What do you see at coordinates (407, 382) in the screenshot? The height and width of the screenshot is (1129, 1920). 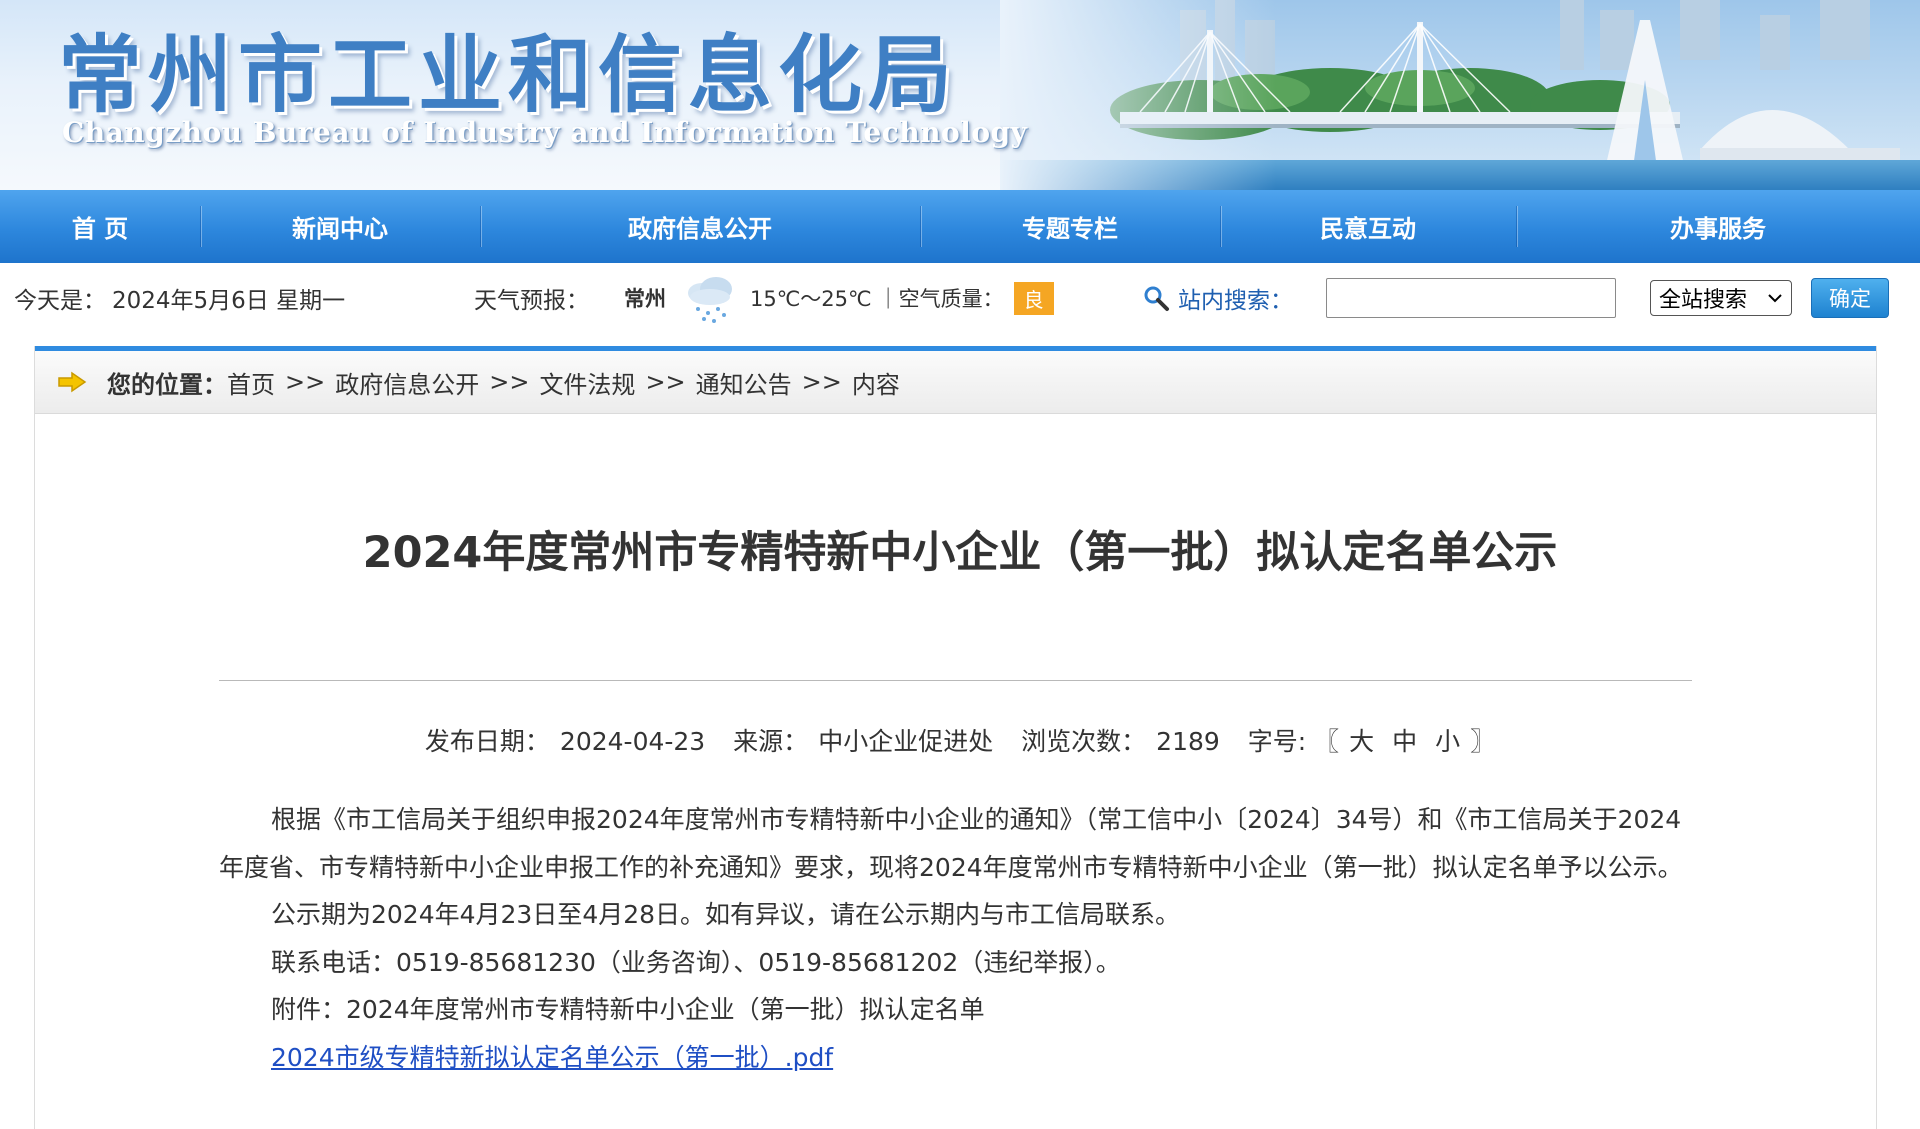 I see `breadcrumb-gov-info: 政府信息公开` at bounding box center [407, 382].